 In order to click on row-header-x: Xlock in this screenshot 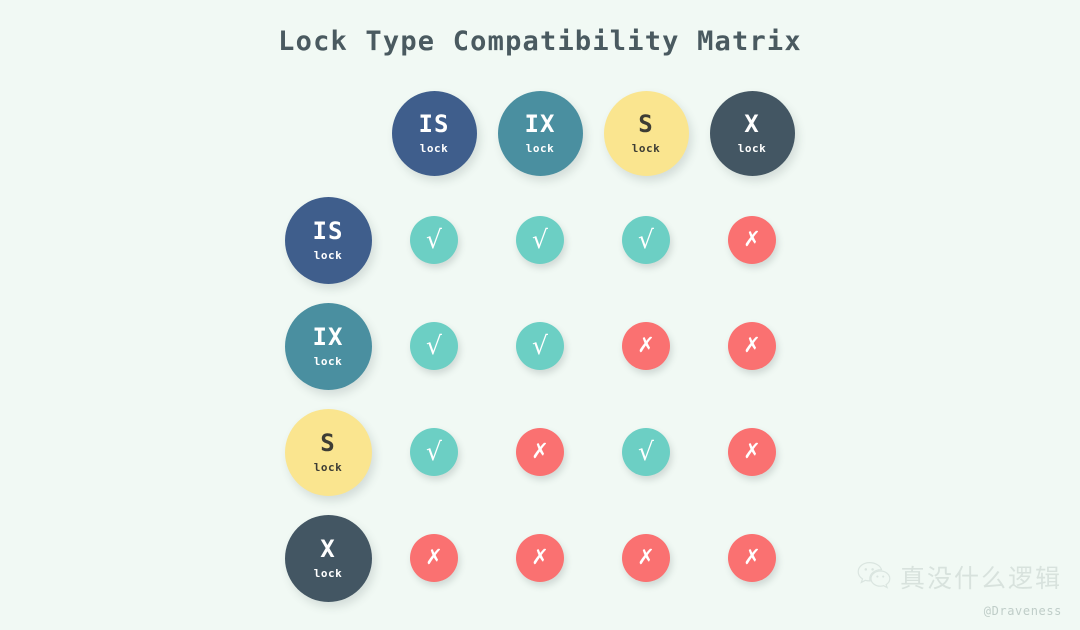, I will do `click(328, 558)`.